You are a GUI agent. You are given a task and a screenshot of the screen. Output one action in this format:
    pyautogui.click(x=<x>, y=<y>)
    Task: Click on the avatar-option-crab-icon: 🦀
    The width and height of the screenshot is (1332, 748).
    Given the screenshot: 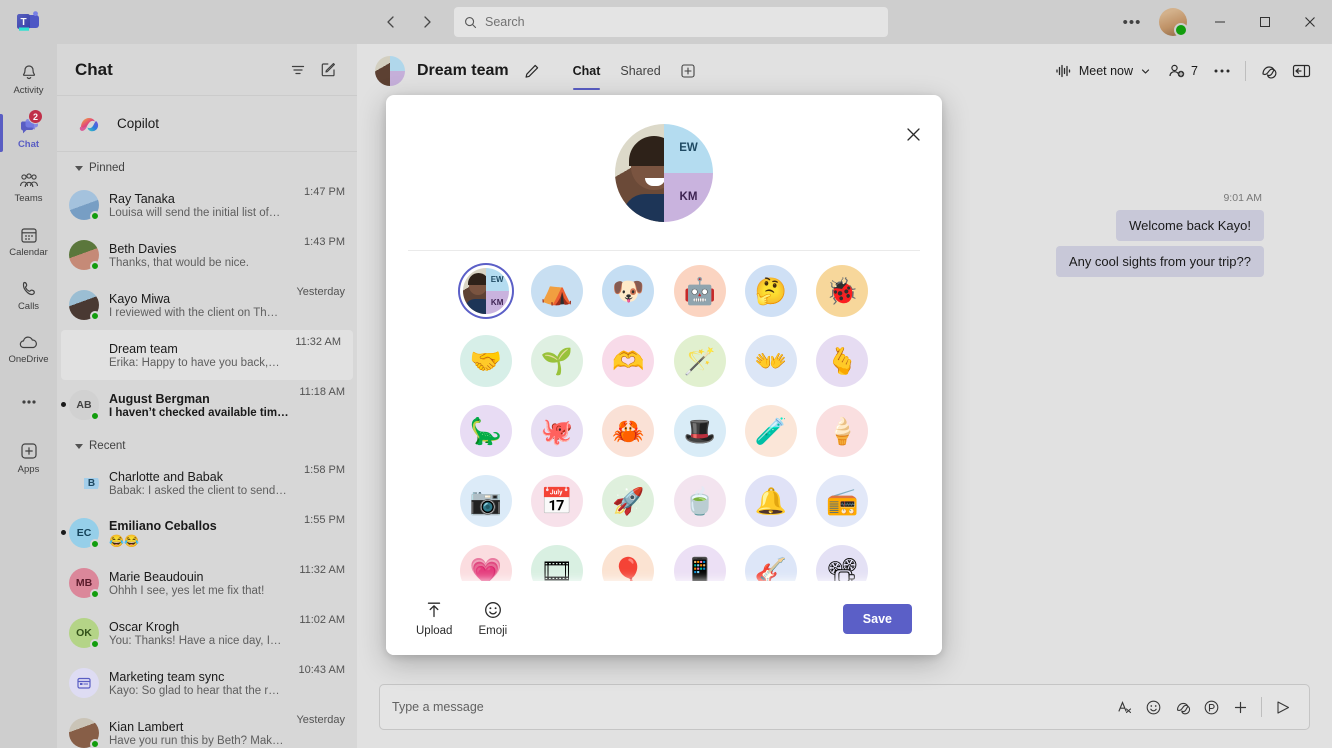 What is the action you would take?
    pyautogui.click(x=628, y=431)
    